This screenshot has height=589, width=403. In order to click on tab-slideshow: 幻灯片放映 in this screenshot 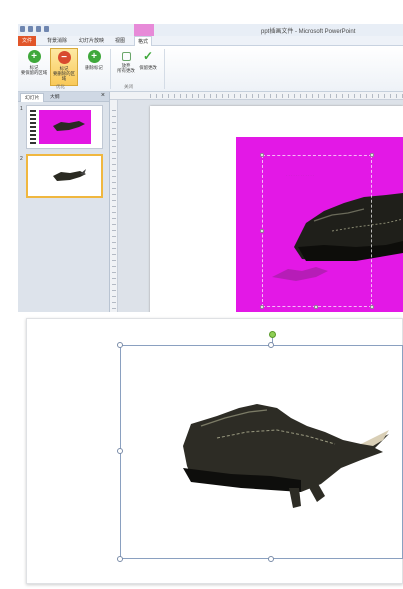, I will do `click(91, 41)`.